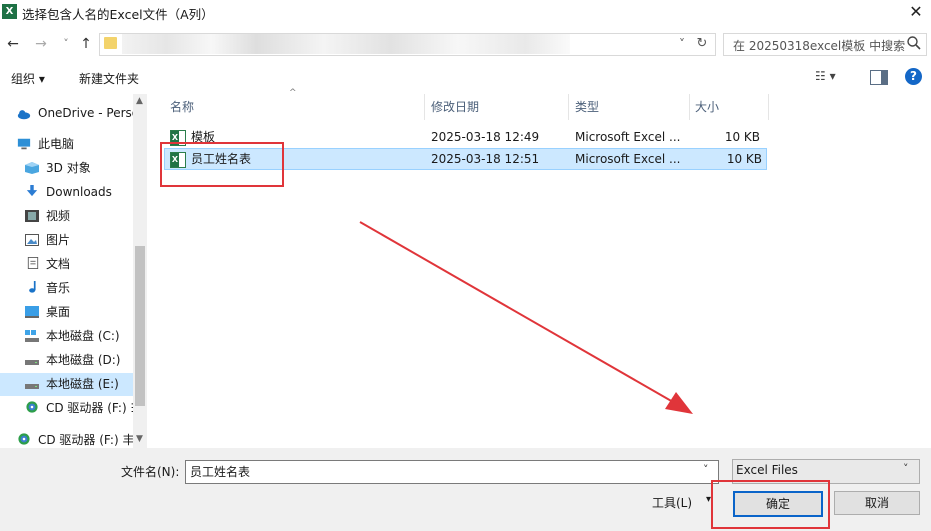 This screenshot has width=931, height=531. Describe the element at coordinates (24, 144) in the screenshot. I see `computer-icon` at that location.